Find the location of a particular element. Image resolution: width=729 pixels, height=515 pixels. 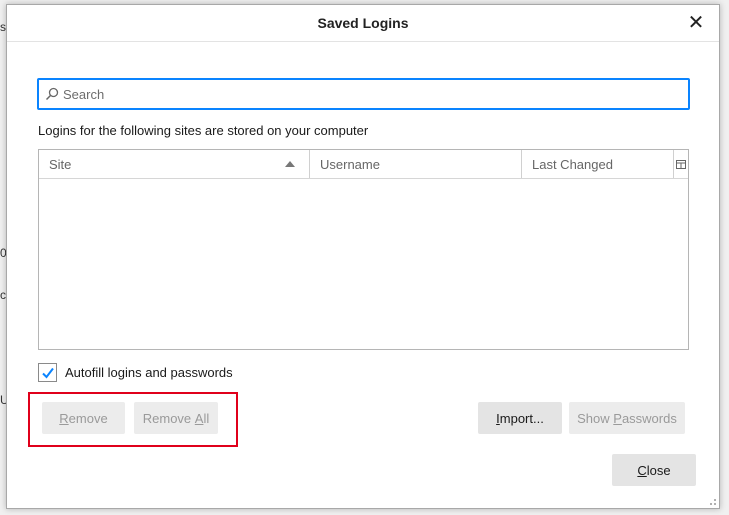

show-passwords-button: Show Passwords is located at coordinates (627, 418).